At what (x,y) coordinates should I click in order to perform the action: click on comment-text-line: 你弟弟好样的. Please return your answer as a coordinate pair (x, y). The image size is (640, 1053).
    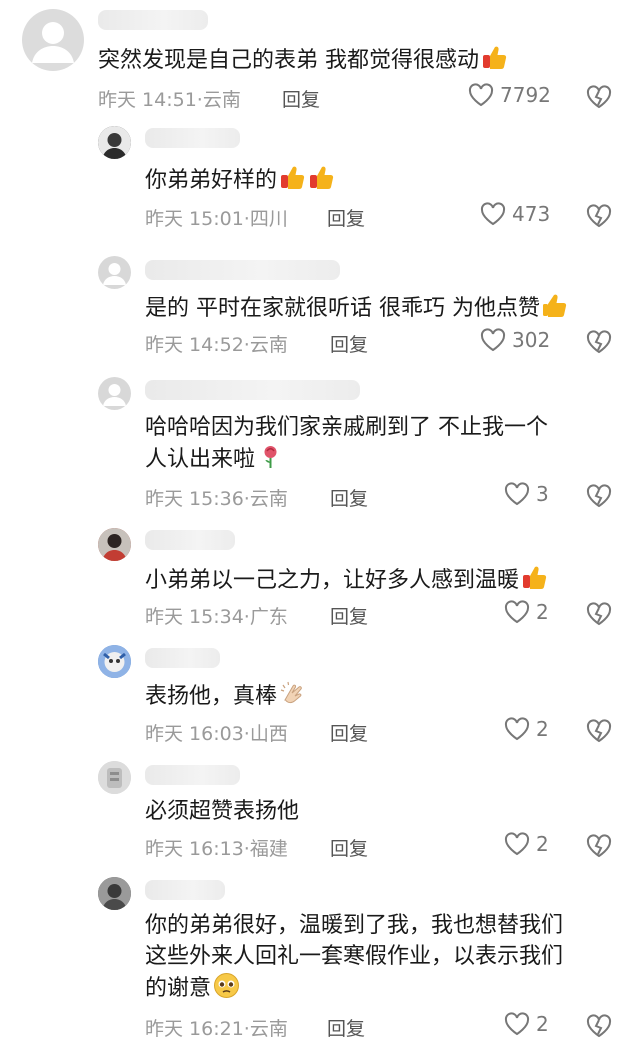
    Looking at the image, I should click on (211, 180).